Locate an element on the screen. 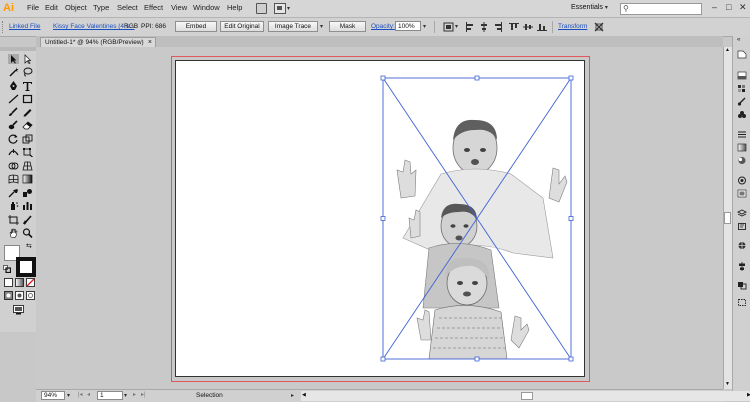 The image size is (750, 402). tools-panel-header is located at coordinates (18, 49).